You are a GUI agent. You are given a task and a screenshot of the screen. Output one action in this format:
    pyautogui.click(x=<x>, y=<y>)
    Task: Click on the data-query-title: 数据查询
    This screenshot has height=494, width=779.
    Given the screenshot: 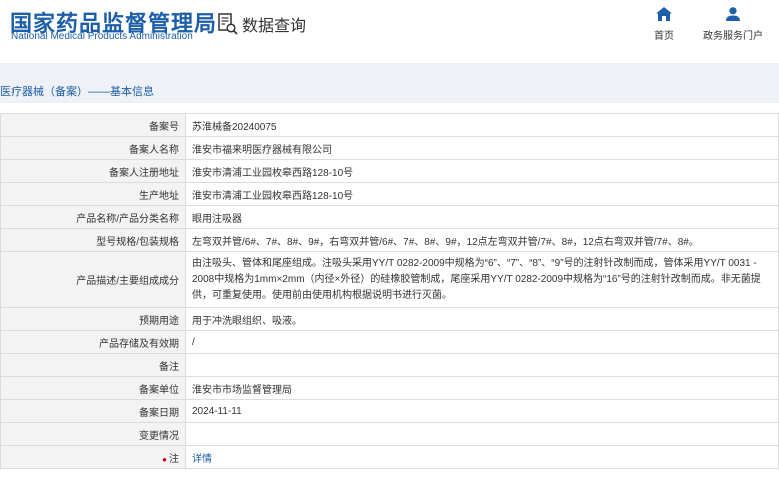 What is the action you would take?
    pyautogui.click(x=262, y=24)
    